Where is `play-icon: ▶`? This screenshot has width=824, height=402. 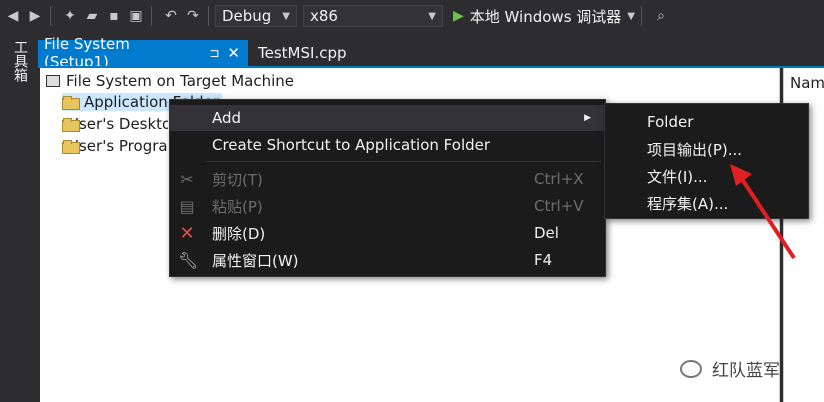 play-icon: ▶ is located at coordinates (458, 16).